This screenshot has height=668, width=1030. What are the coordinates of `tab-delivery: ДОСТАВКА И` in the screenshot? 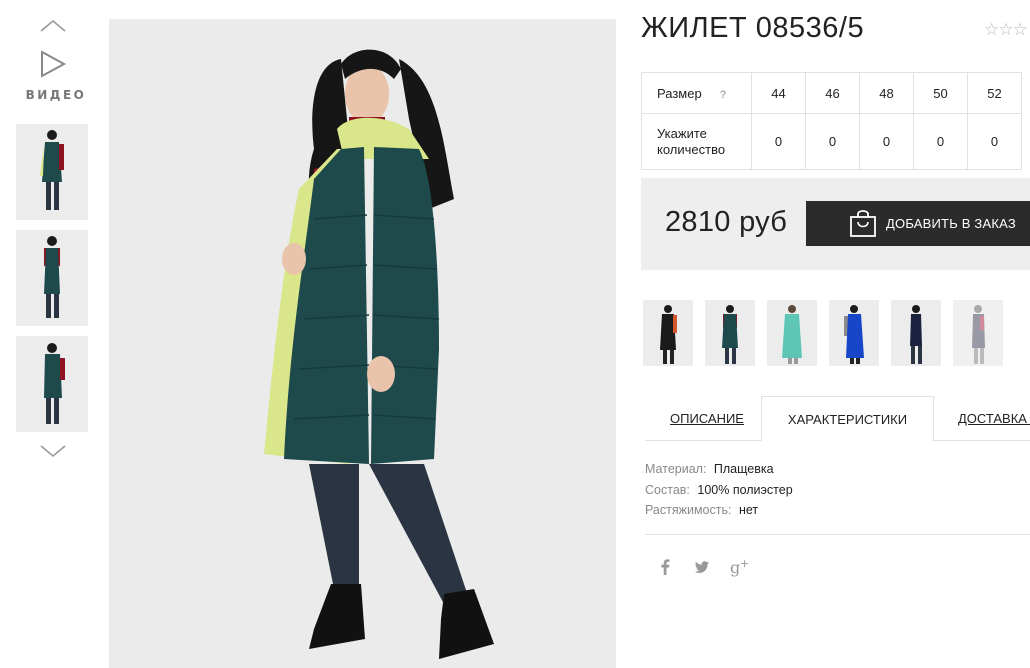 It's located at (994, 418).